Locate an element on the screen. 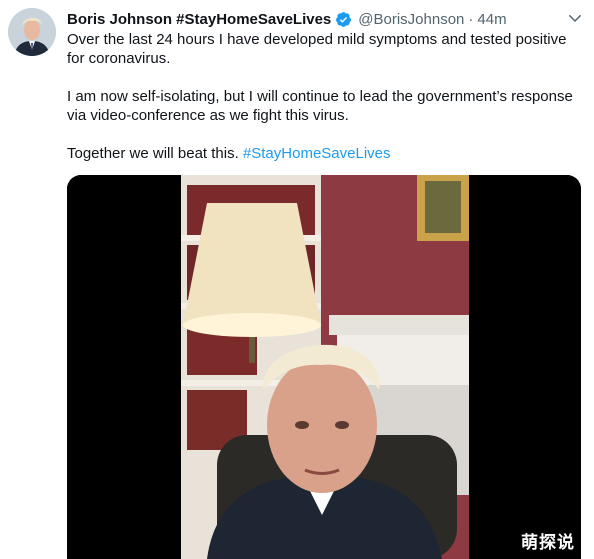 This screenshot has width=594, height=559. hashtag-link: #StayHomeSaveLives is located at coordinates (317, 153).